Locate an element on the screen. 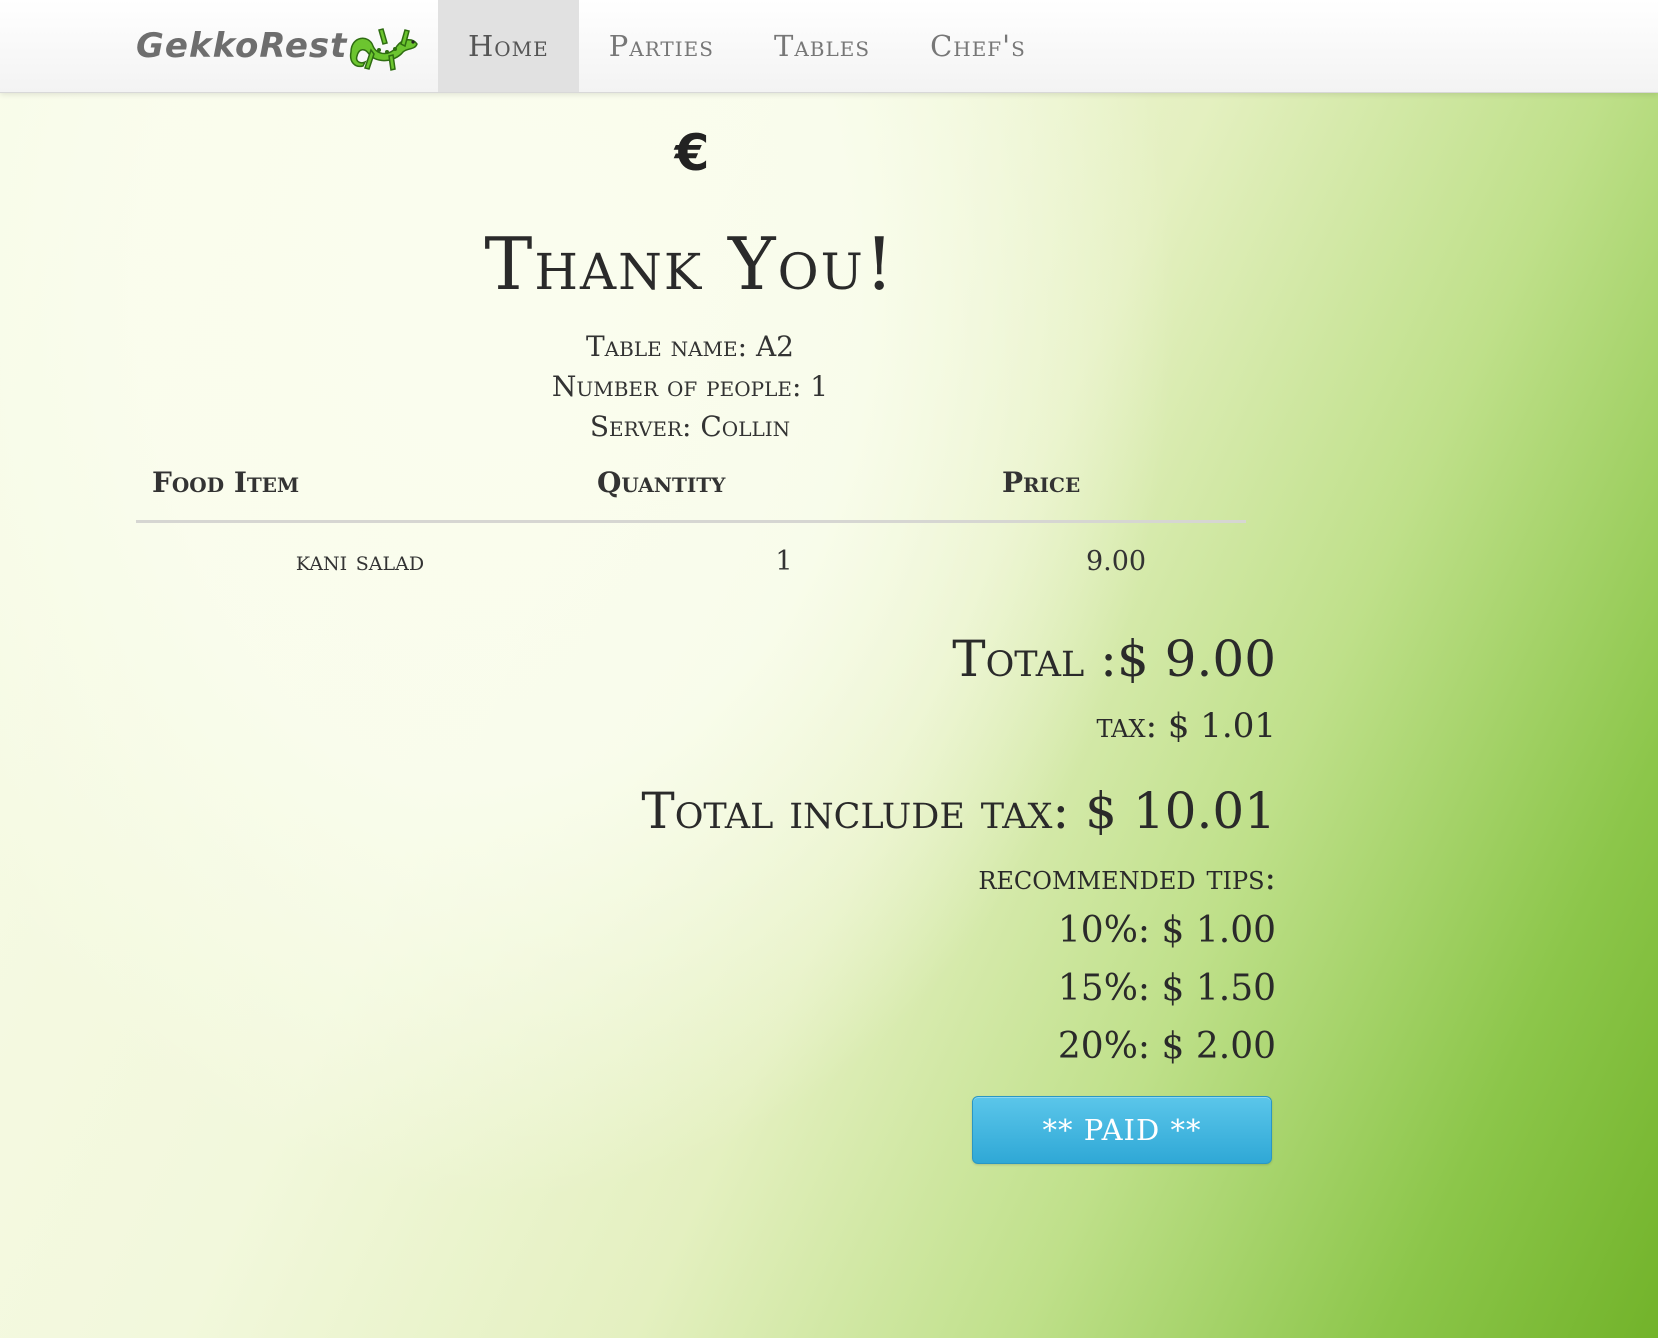 This screenshot has width=1658, height=1338. row-quantity: 1 is located at coordinates (784, 561).